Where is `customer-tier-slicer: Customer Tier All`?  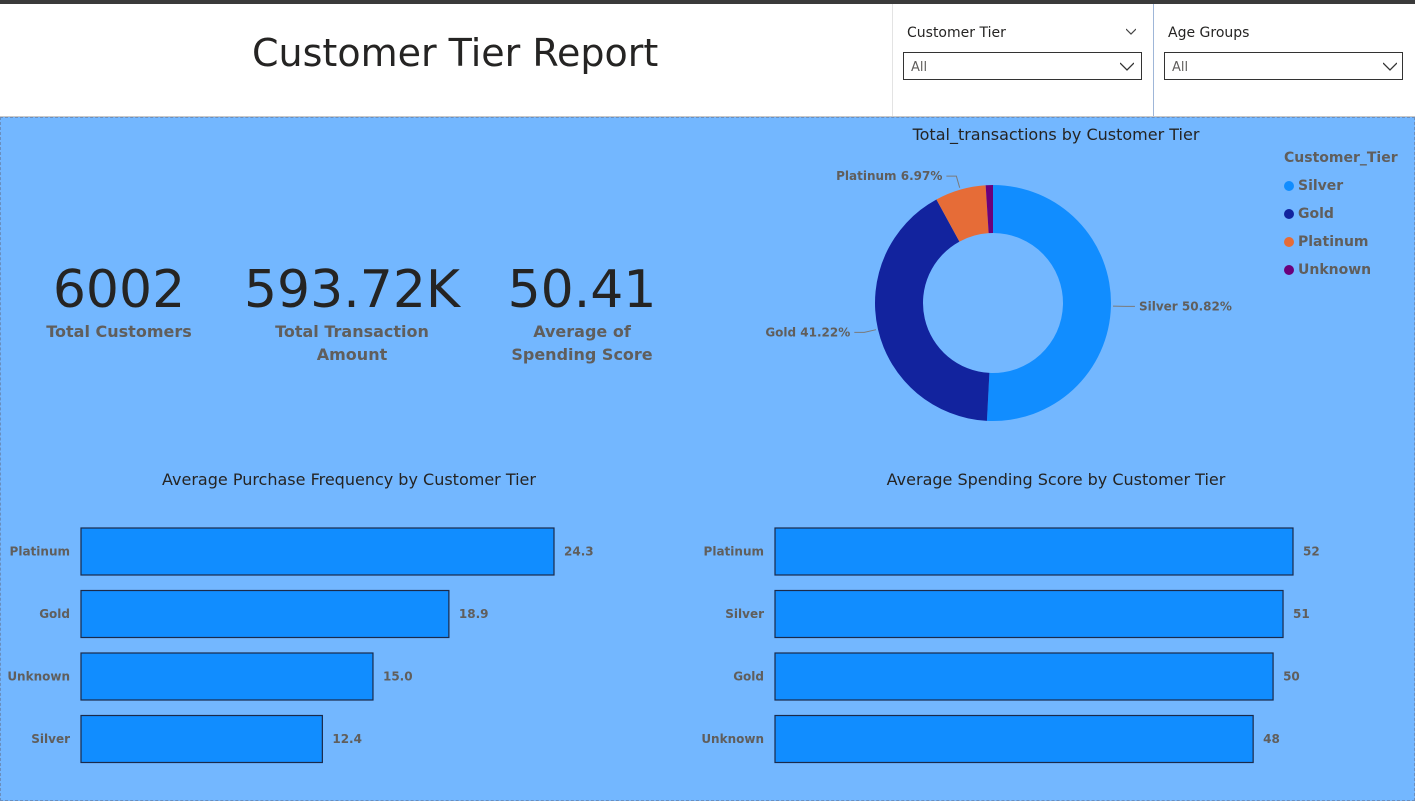 customer-tier-slicer: Customer Tier All is located at coordinates (1022, 60).